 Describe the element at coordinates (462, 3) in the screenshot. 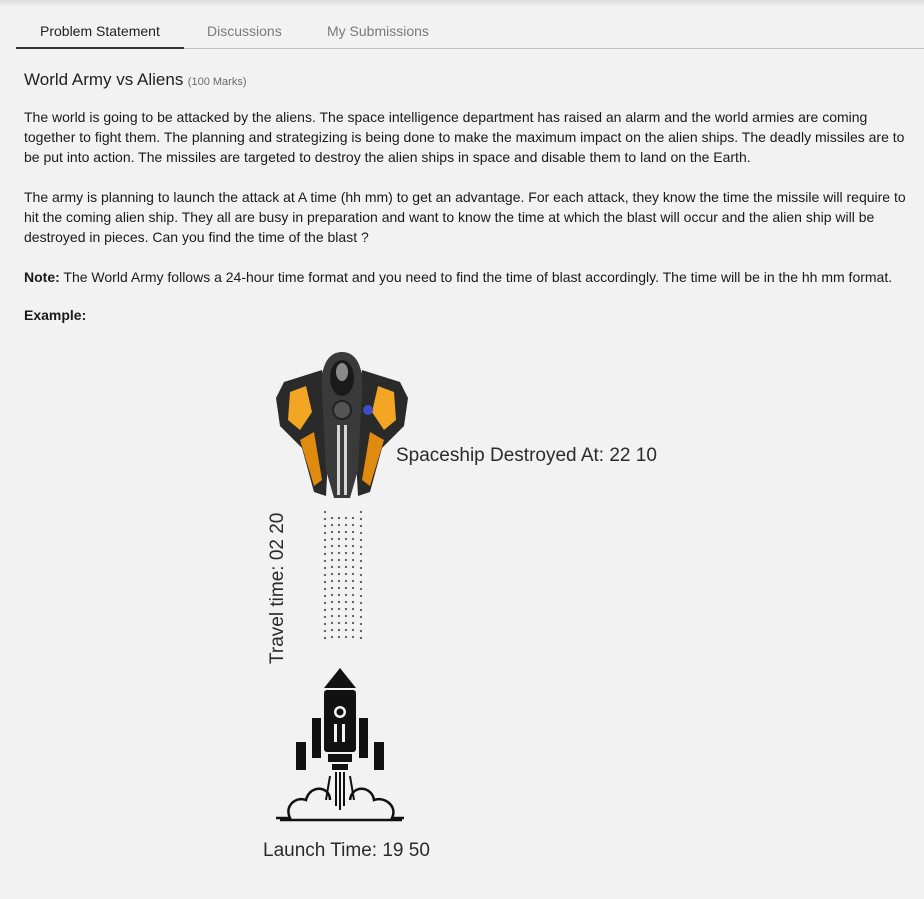

I see `top-shadow` at that location.